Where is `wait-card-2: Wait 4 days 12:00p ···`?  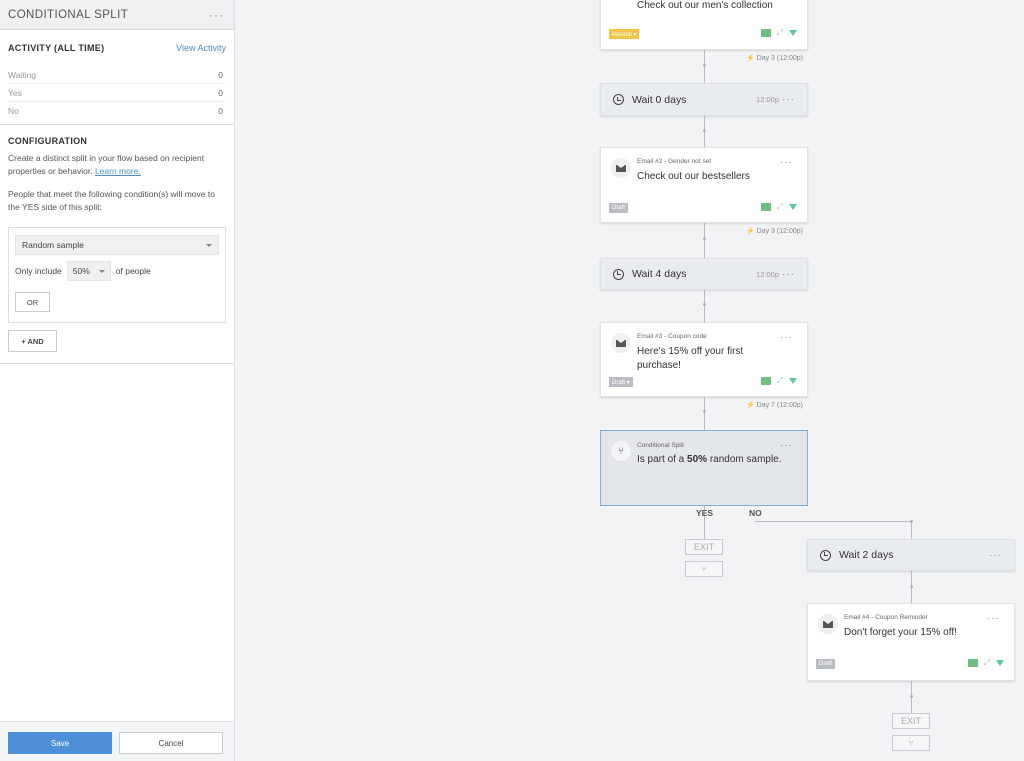 wait-card-2: Wait 4 days 12:00p ··· is located at coordinates (704, 274).